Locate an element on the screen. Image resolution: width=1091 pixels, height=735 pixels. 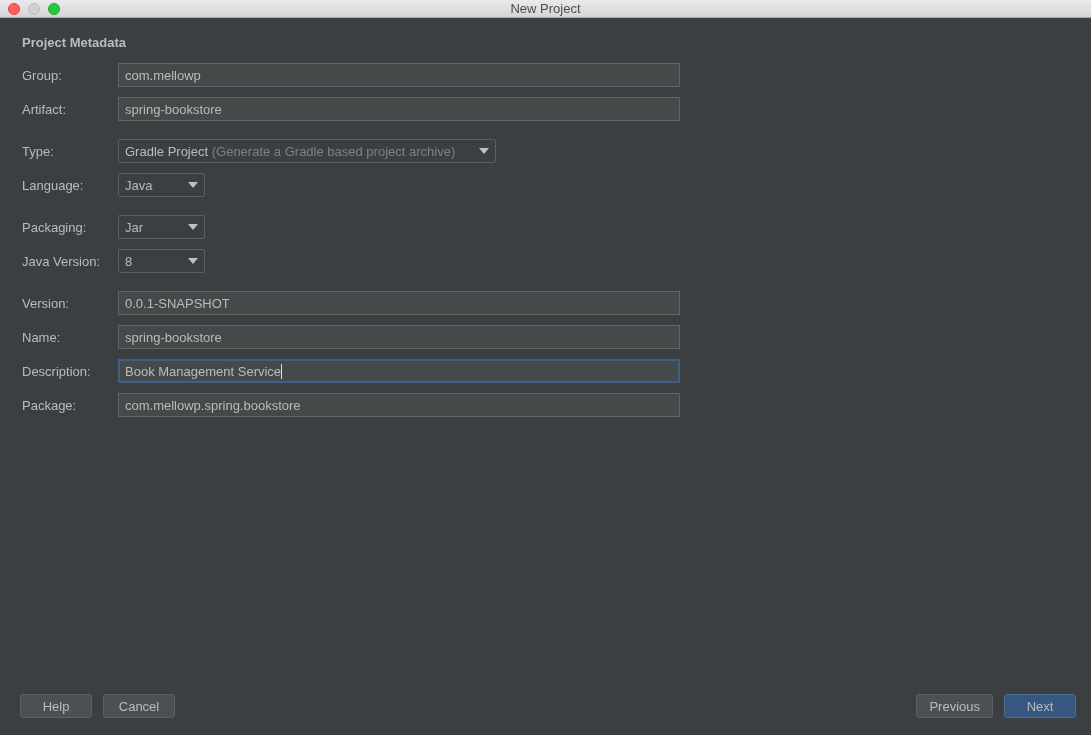
window-title: New Project is located at coordinates (545, 8).